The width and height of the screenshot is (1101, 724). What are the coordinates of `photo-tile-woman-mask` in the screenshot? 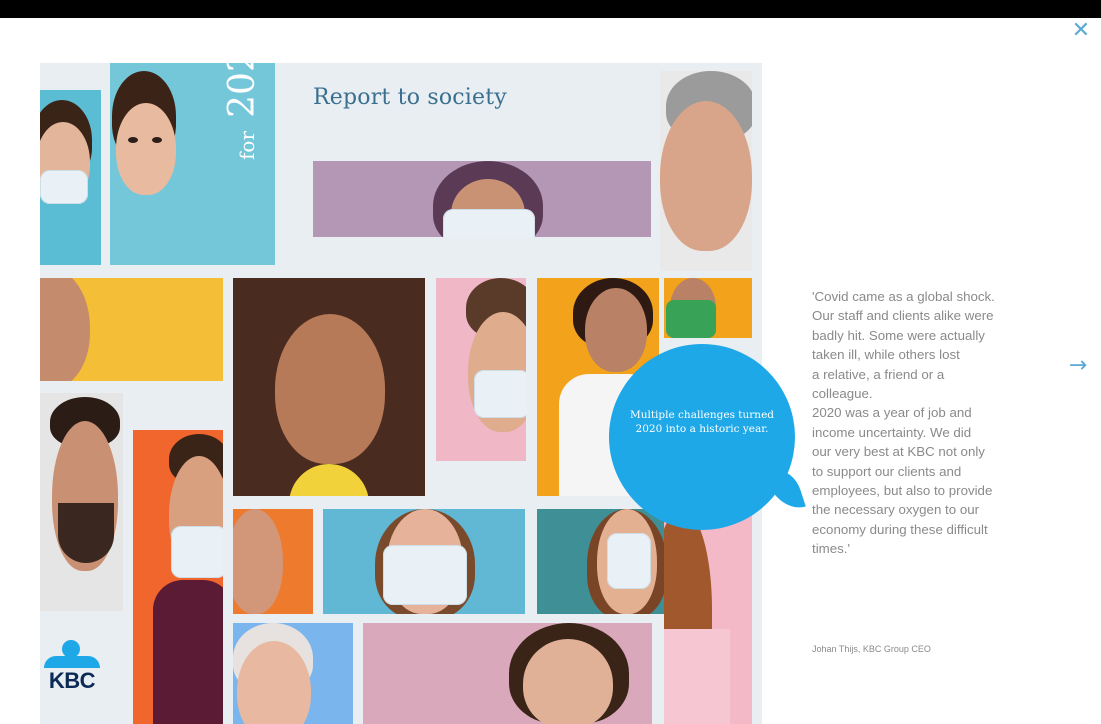 It's located at (70, 177).